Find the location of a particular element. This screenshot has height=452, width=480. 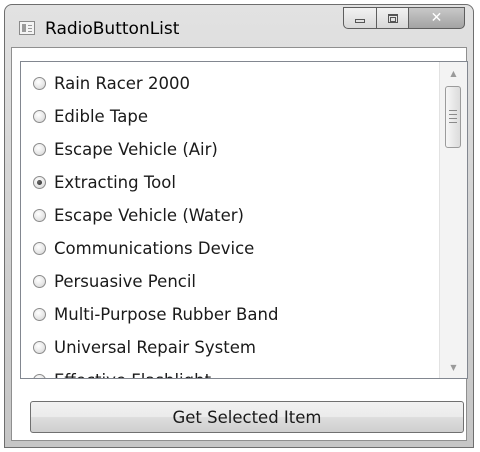

minimize-button is located at coordinates (360, 18).